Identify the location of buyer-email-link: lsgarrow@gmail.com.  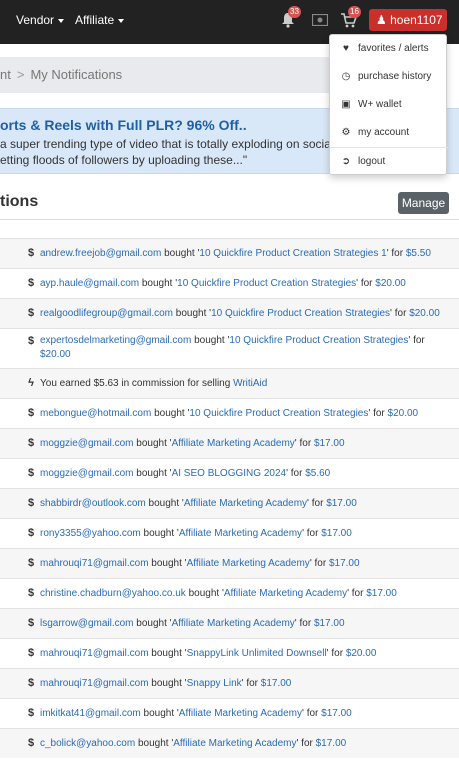
(87, 623).